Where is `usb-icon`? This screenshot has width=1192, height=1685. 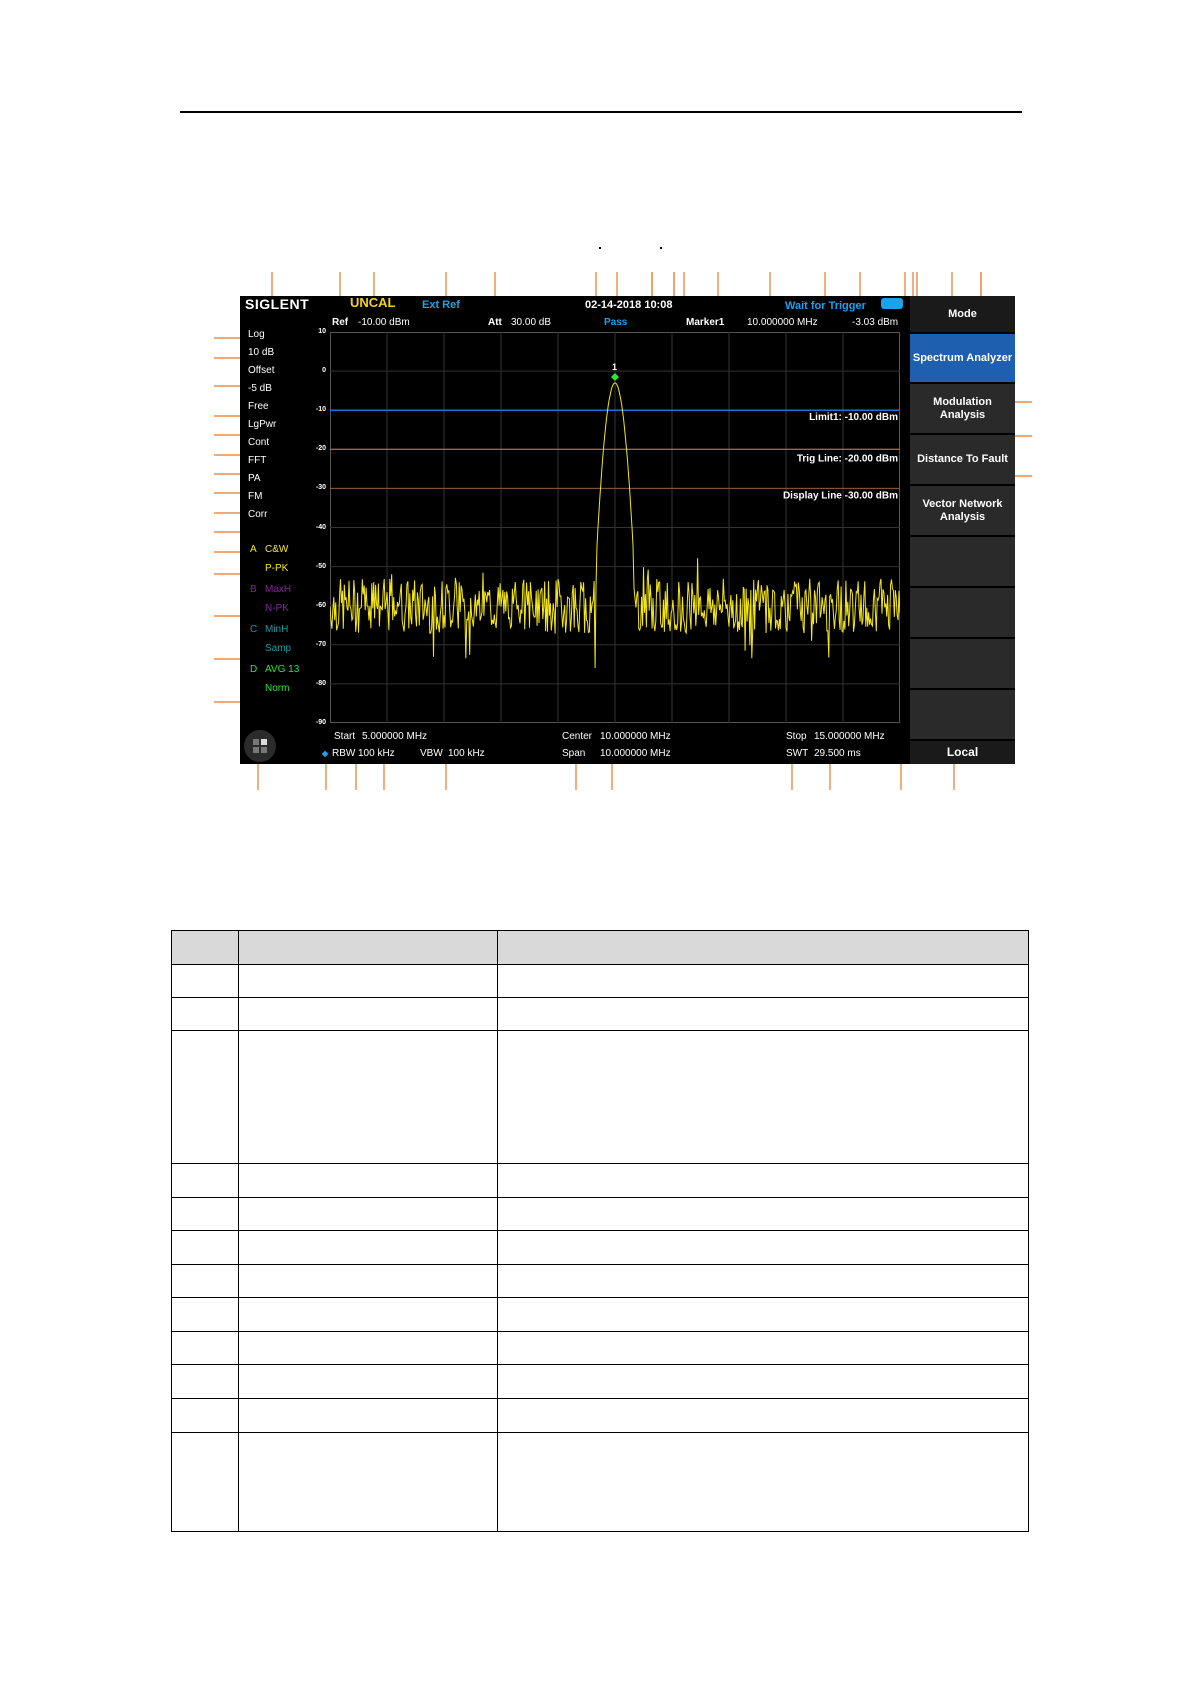
usb-icon is located at coordinates (892, 303).